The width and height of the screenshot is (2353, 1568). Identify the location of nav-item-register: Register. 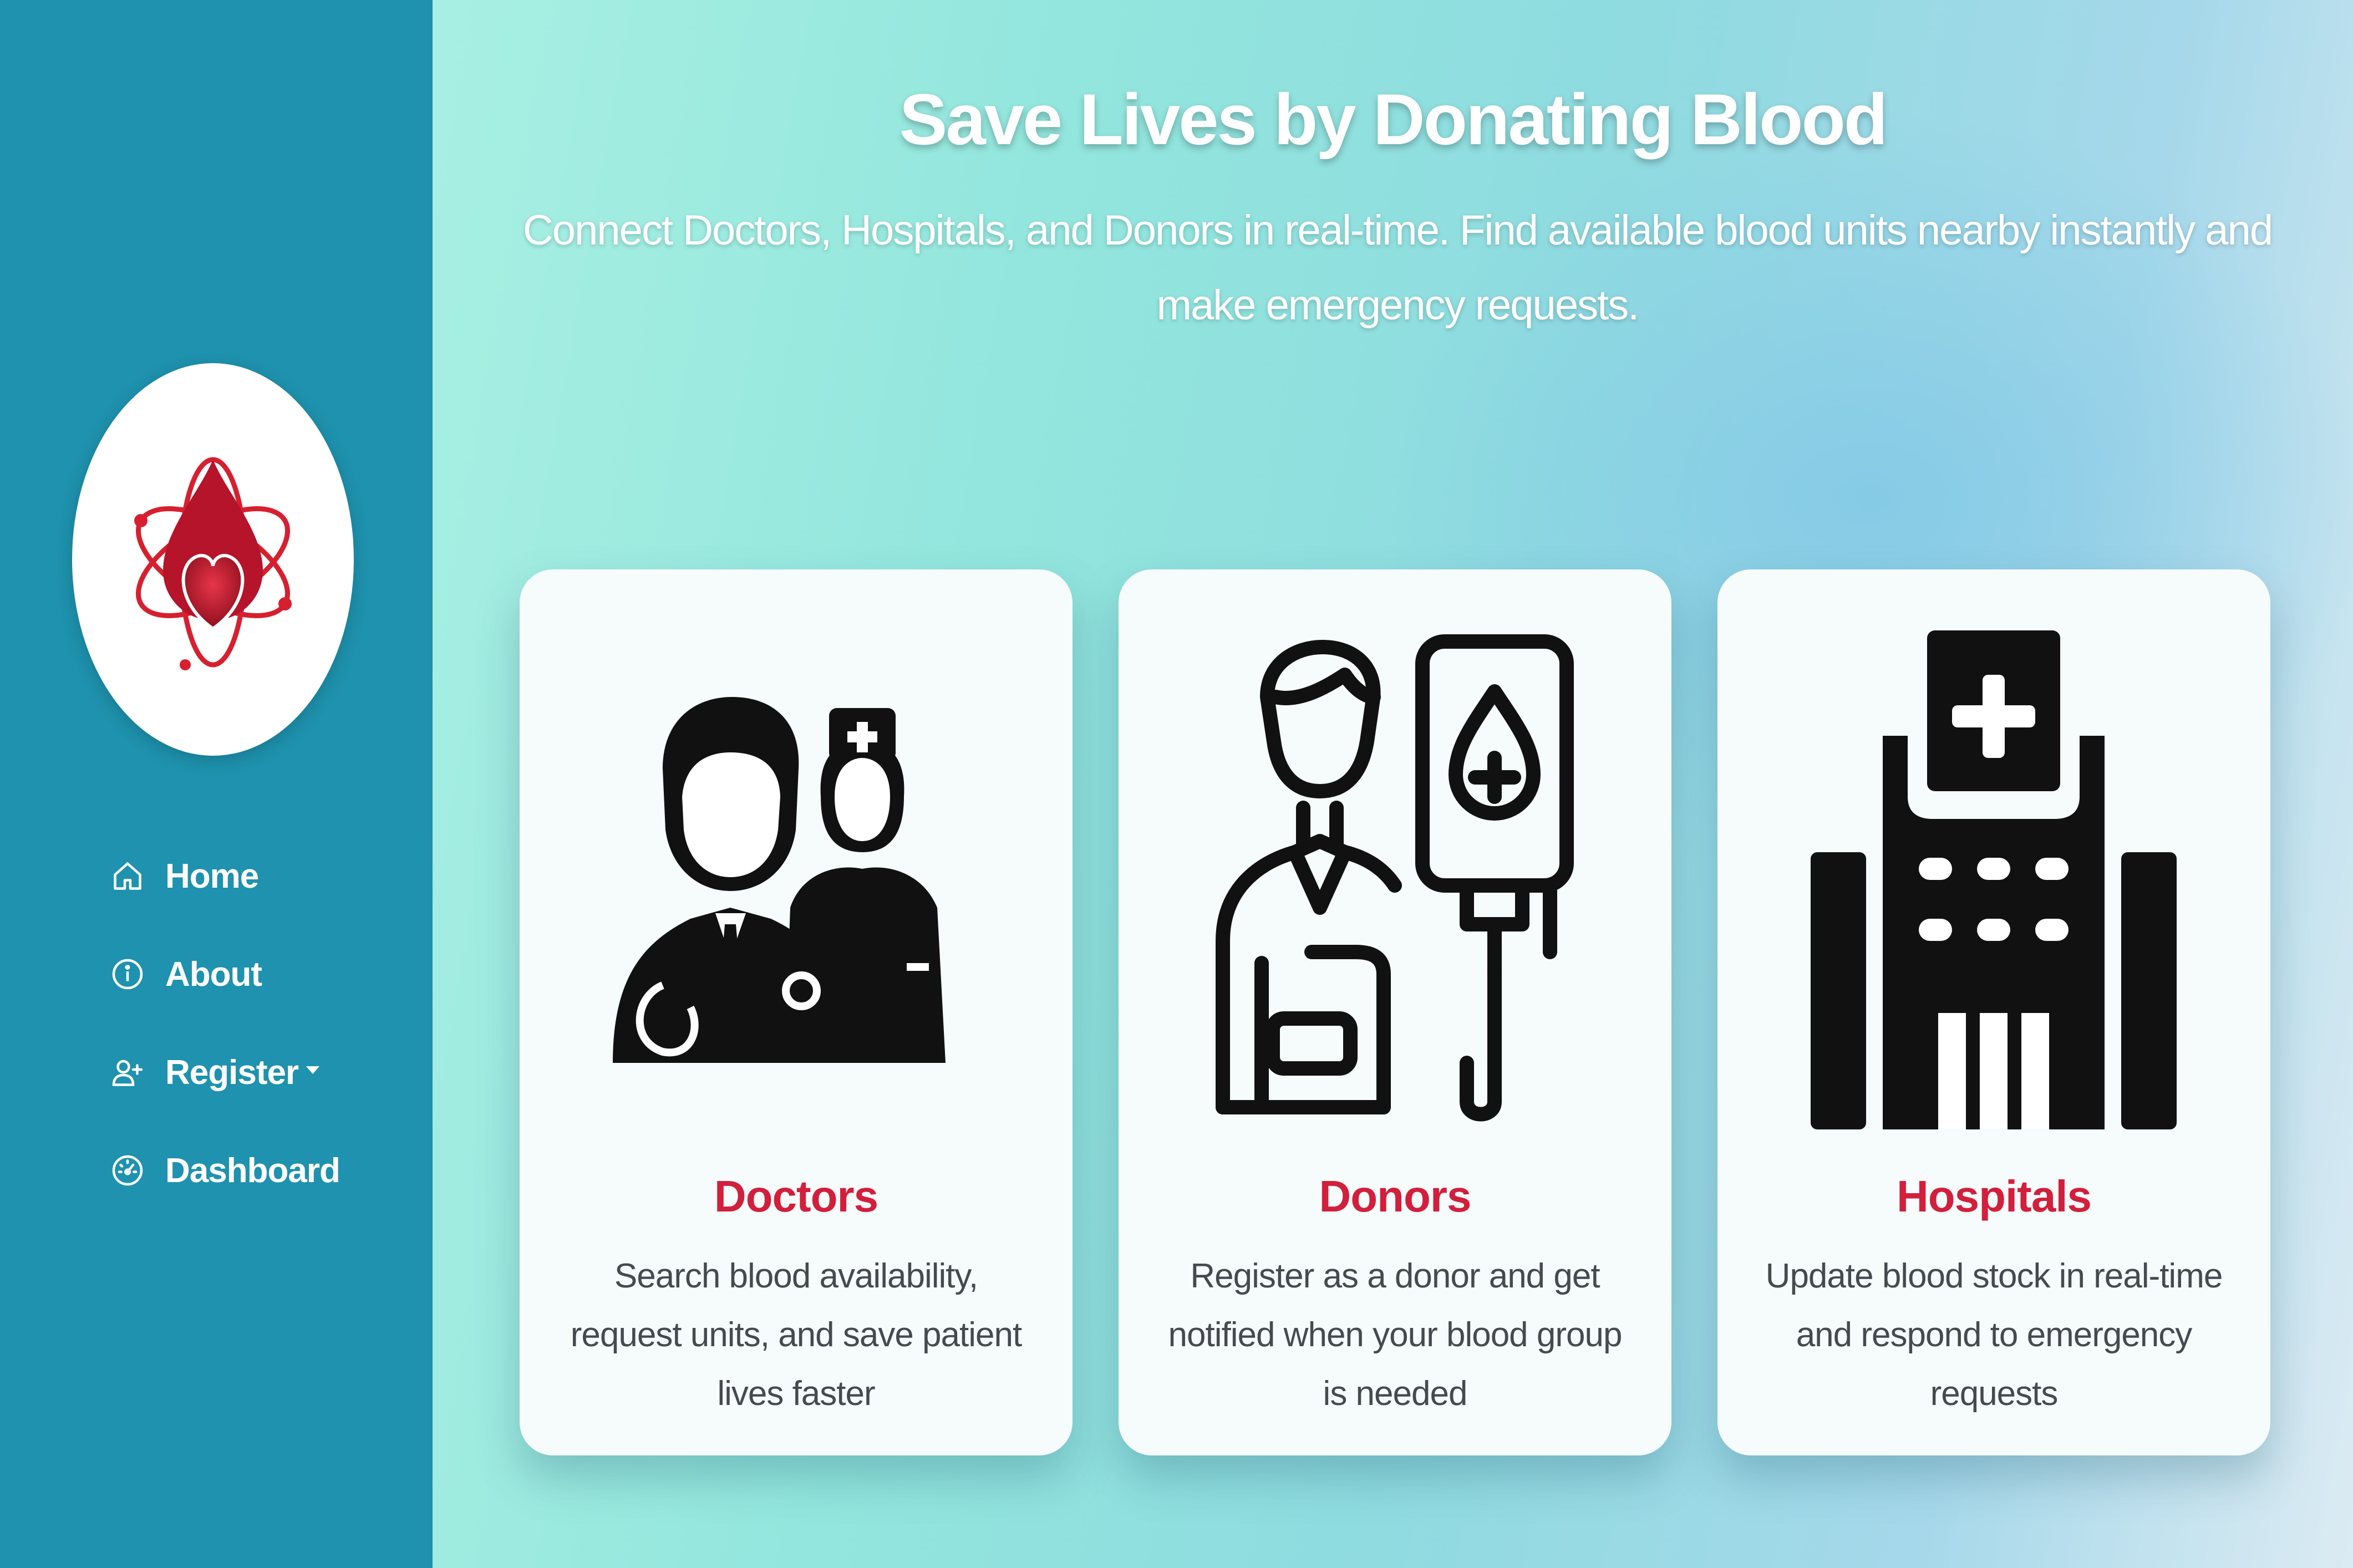
(225, 1072).